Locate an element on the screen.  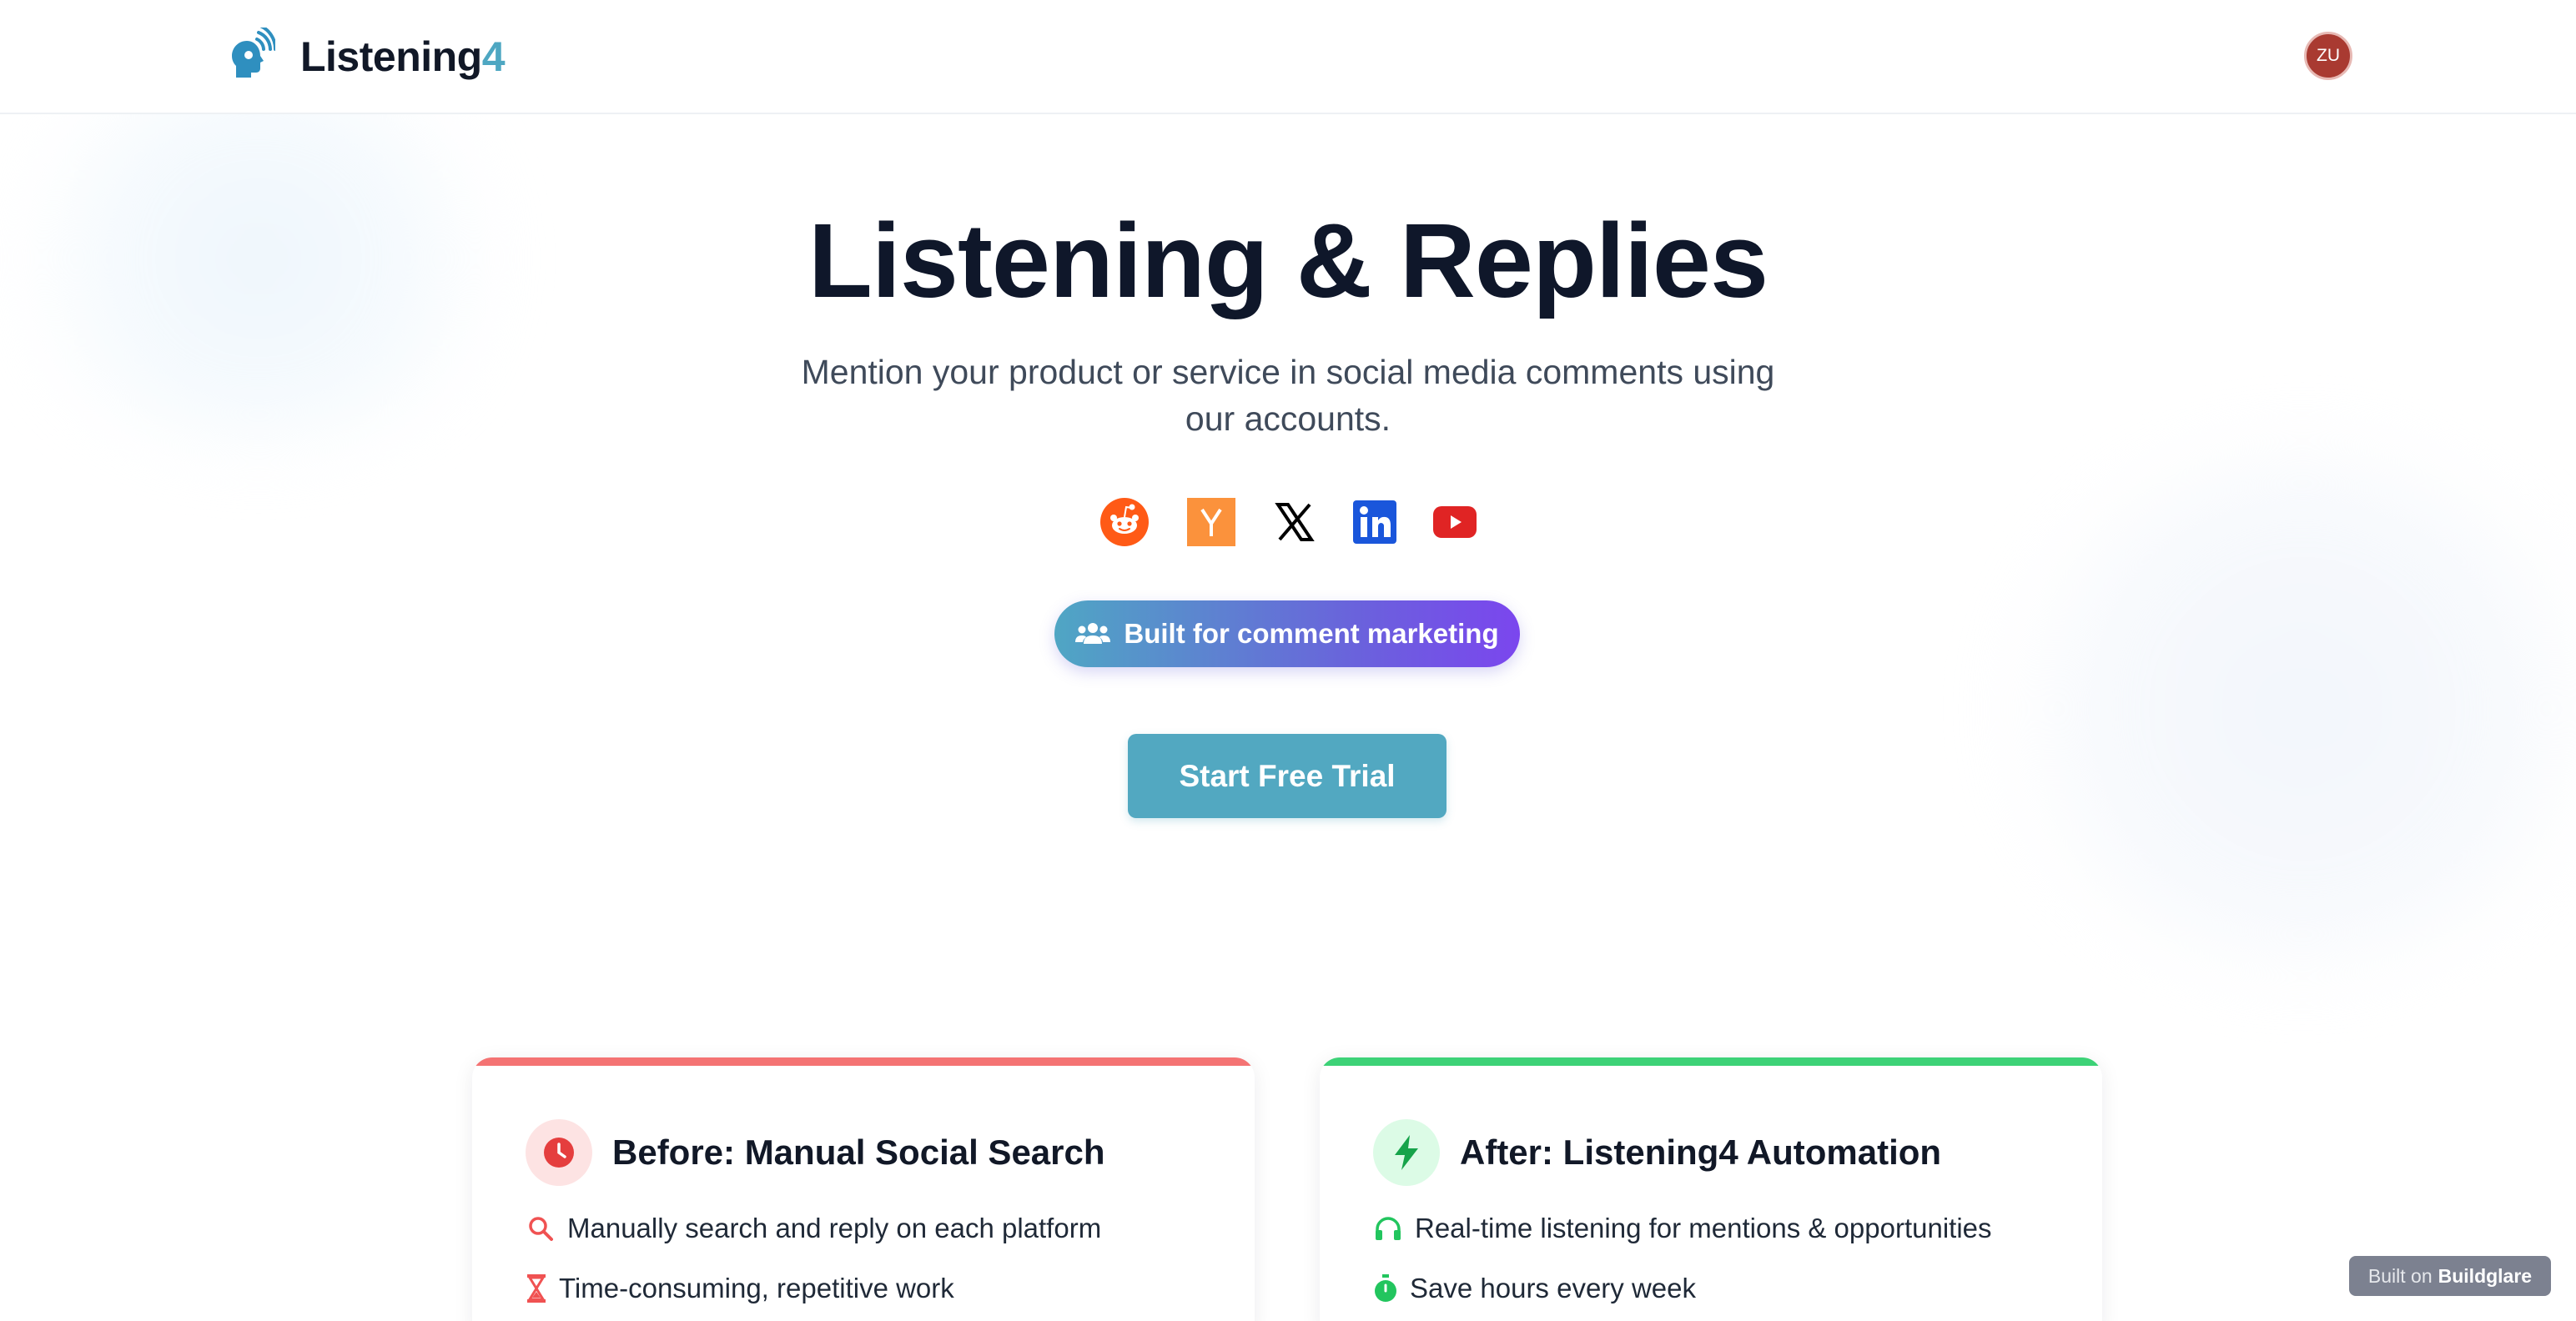
stopwatch-icon is located at coordinates (1385, 1288).